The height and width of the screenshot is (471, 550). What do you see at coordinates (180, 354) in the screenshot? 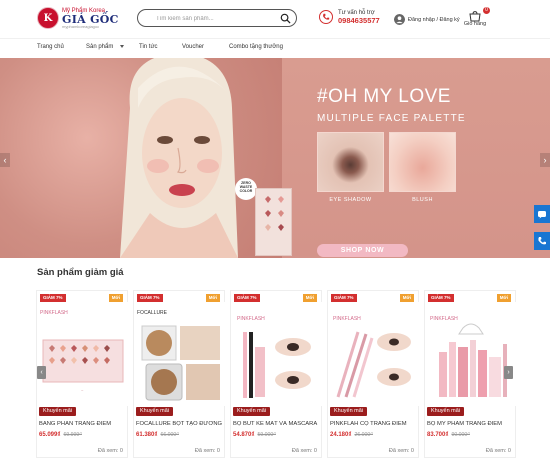
I see `product-image: FOCALLURE` at bounding box center [180, 354].